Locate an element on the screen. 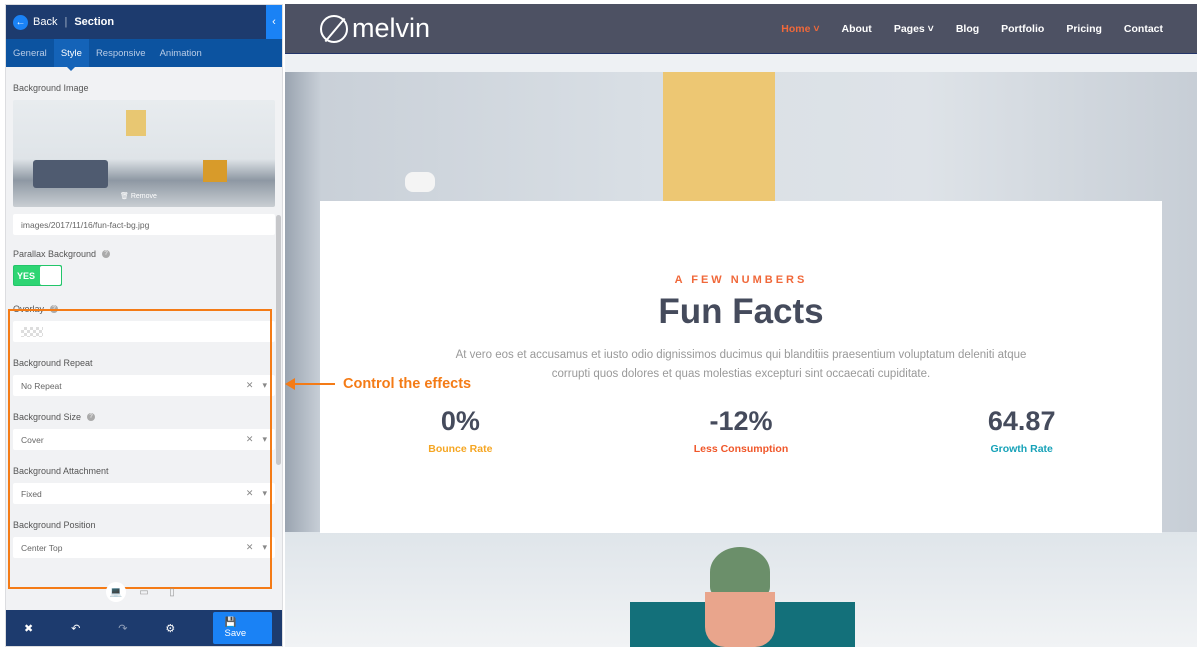 The width and height of the screenshot is (1200, 651). arrow-left-icon is located at coordinates (310, 384).